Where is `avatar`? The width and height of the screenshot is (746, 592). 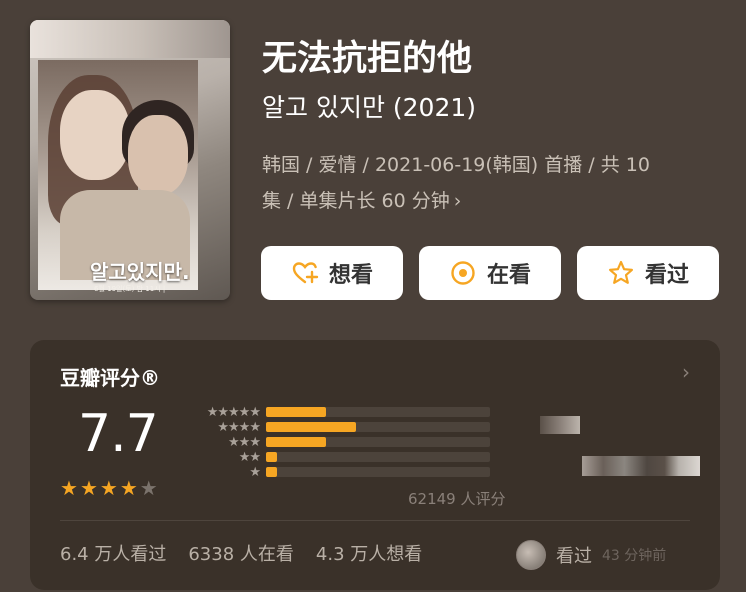
avatar is located at coordinates (531, 555).